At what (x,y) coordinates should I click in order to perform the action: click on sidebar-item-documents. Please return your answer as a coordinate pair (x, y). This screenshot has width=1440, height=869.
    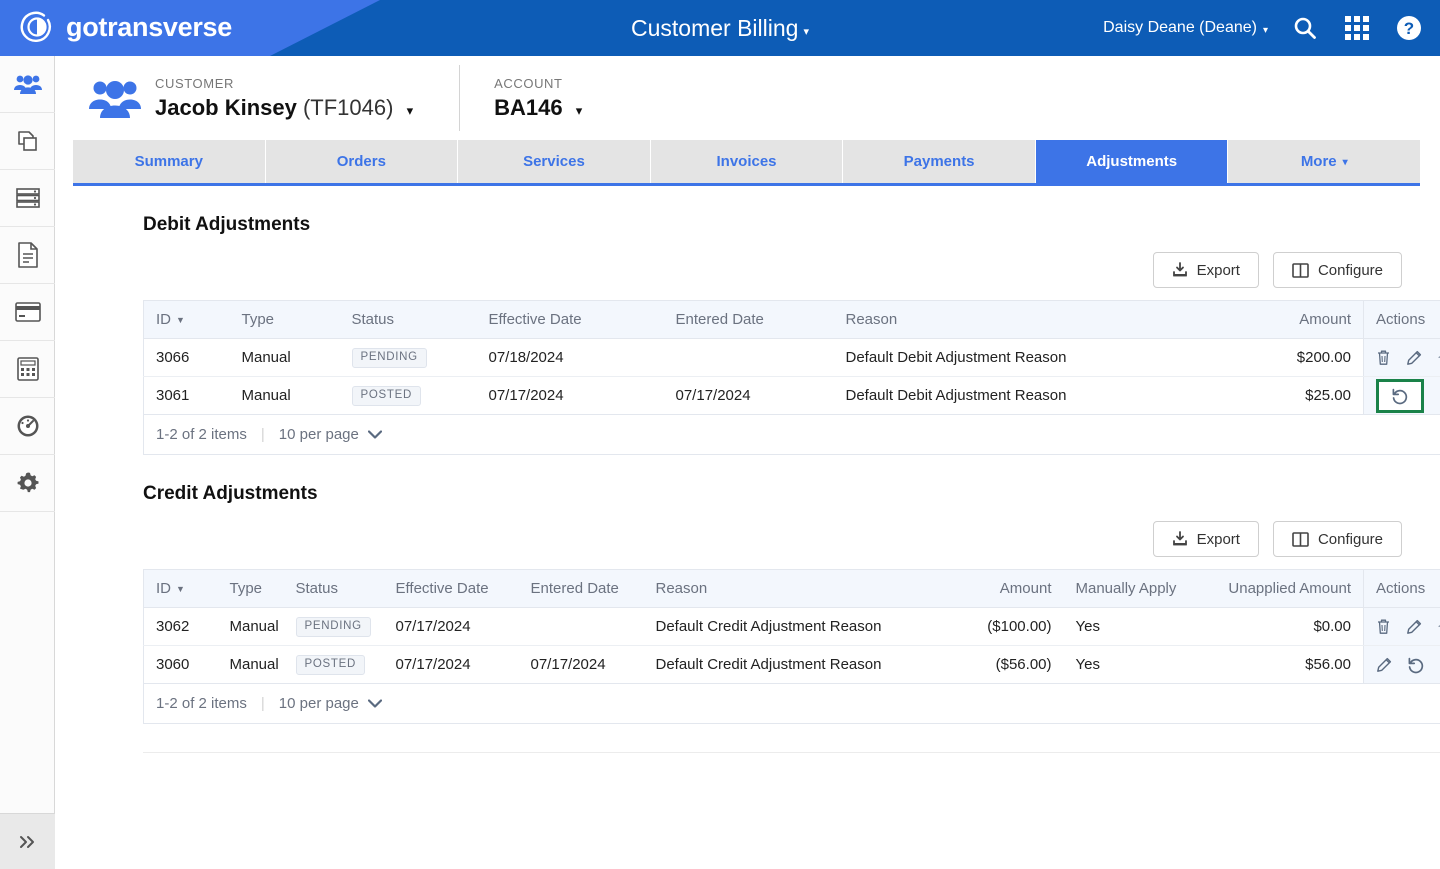
    Looking at the image, I should click on (27, 255).